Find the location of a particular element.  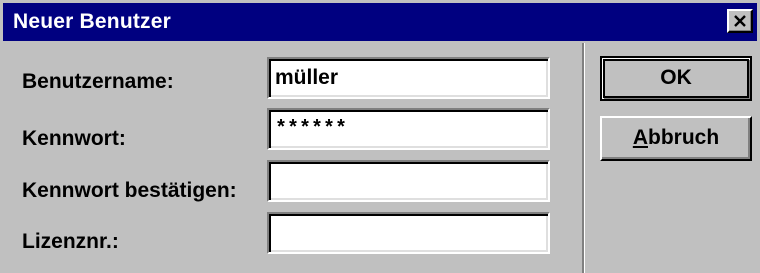

cancel-label-rest: bbruch is located at coordinates (684, 137).